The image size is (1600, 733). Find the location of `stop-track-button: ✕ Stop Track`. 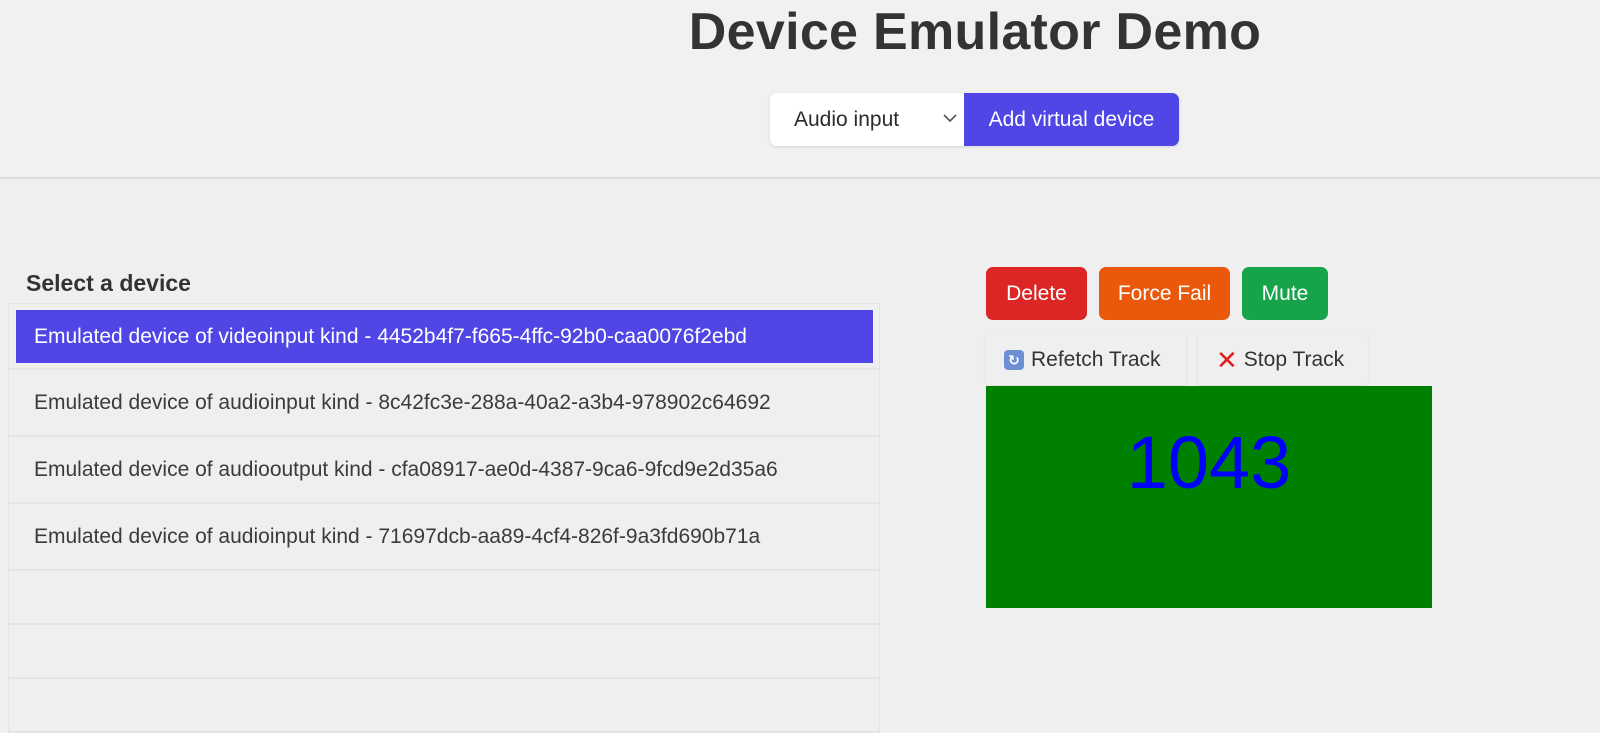

stop-track-button: ✕ Stop Track is located at coordinates (1283, 360).